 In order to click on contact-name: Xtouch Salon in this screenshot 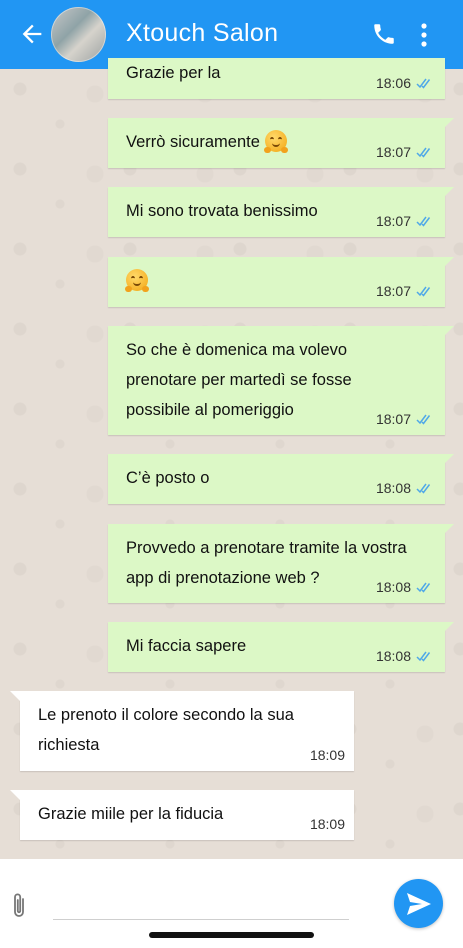, I will do `click(202, 33)`.